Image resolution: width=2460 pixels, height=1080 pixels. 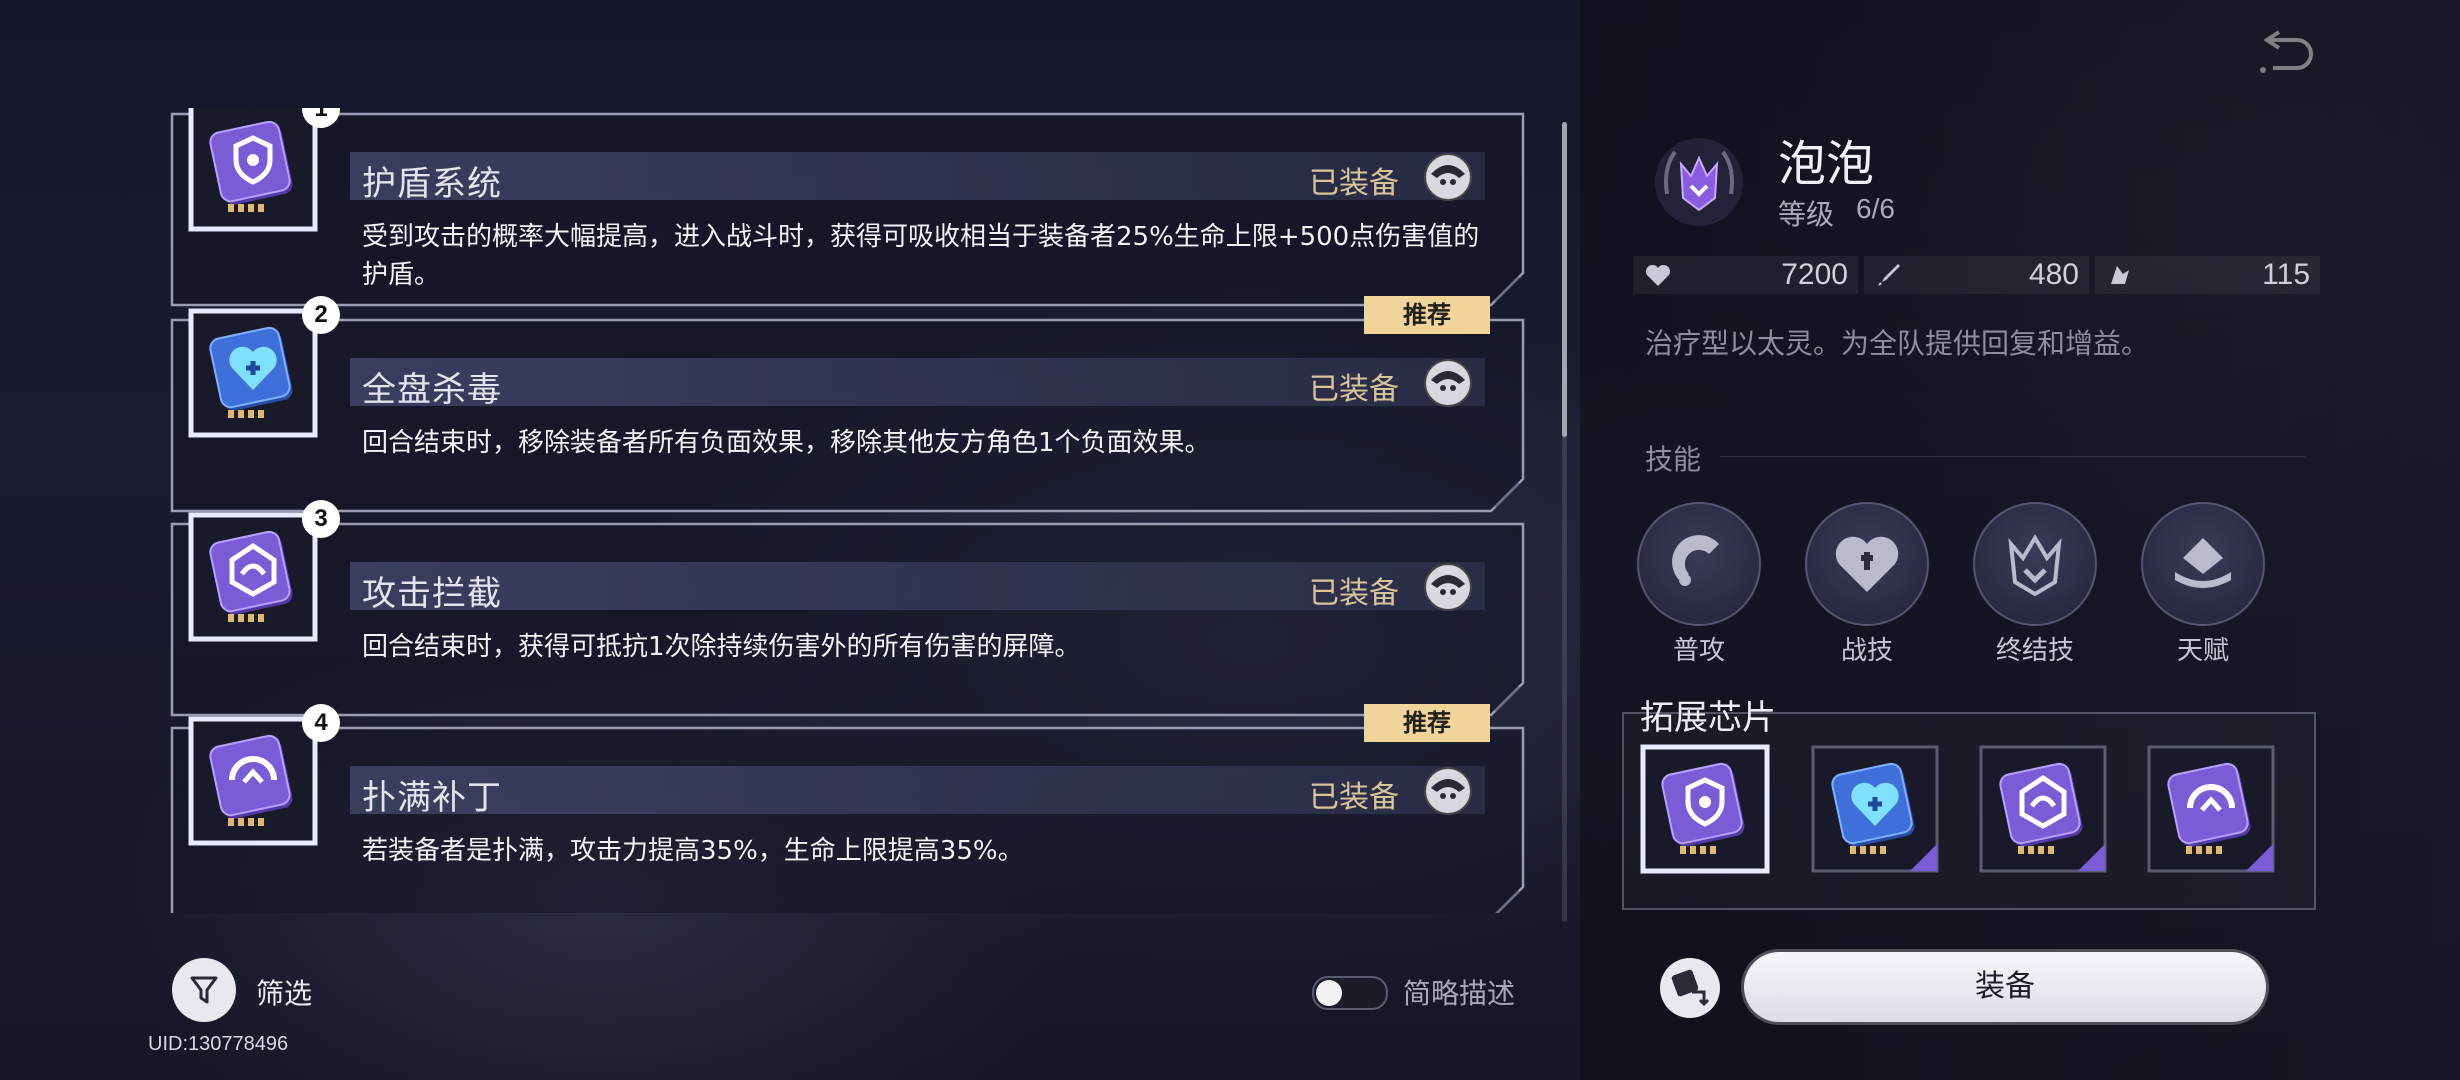 I want to click on chip-title-bar: 护盾系统 已装备, so click(x=917, y=178).